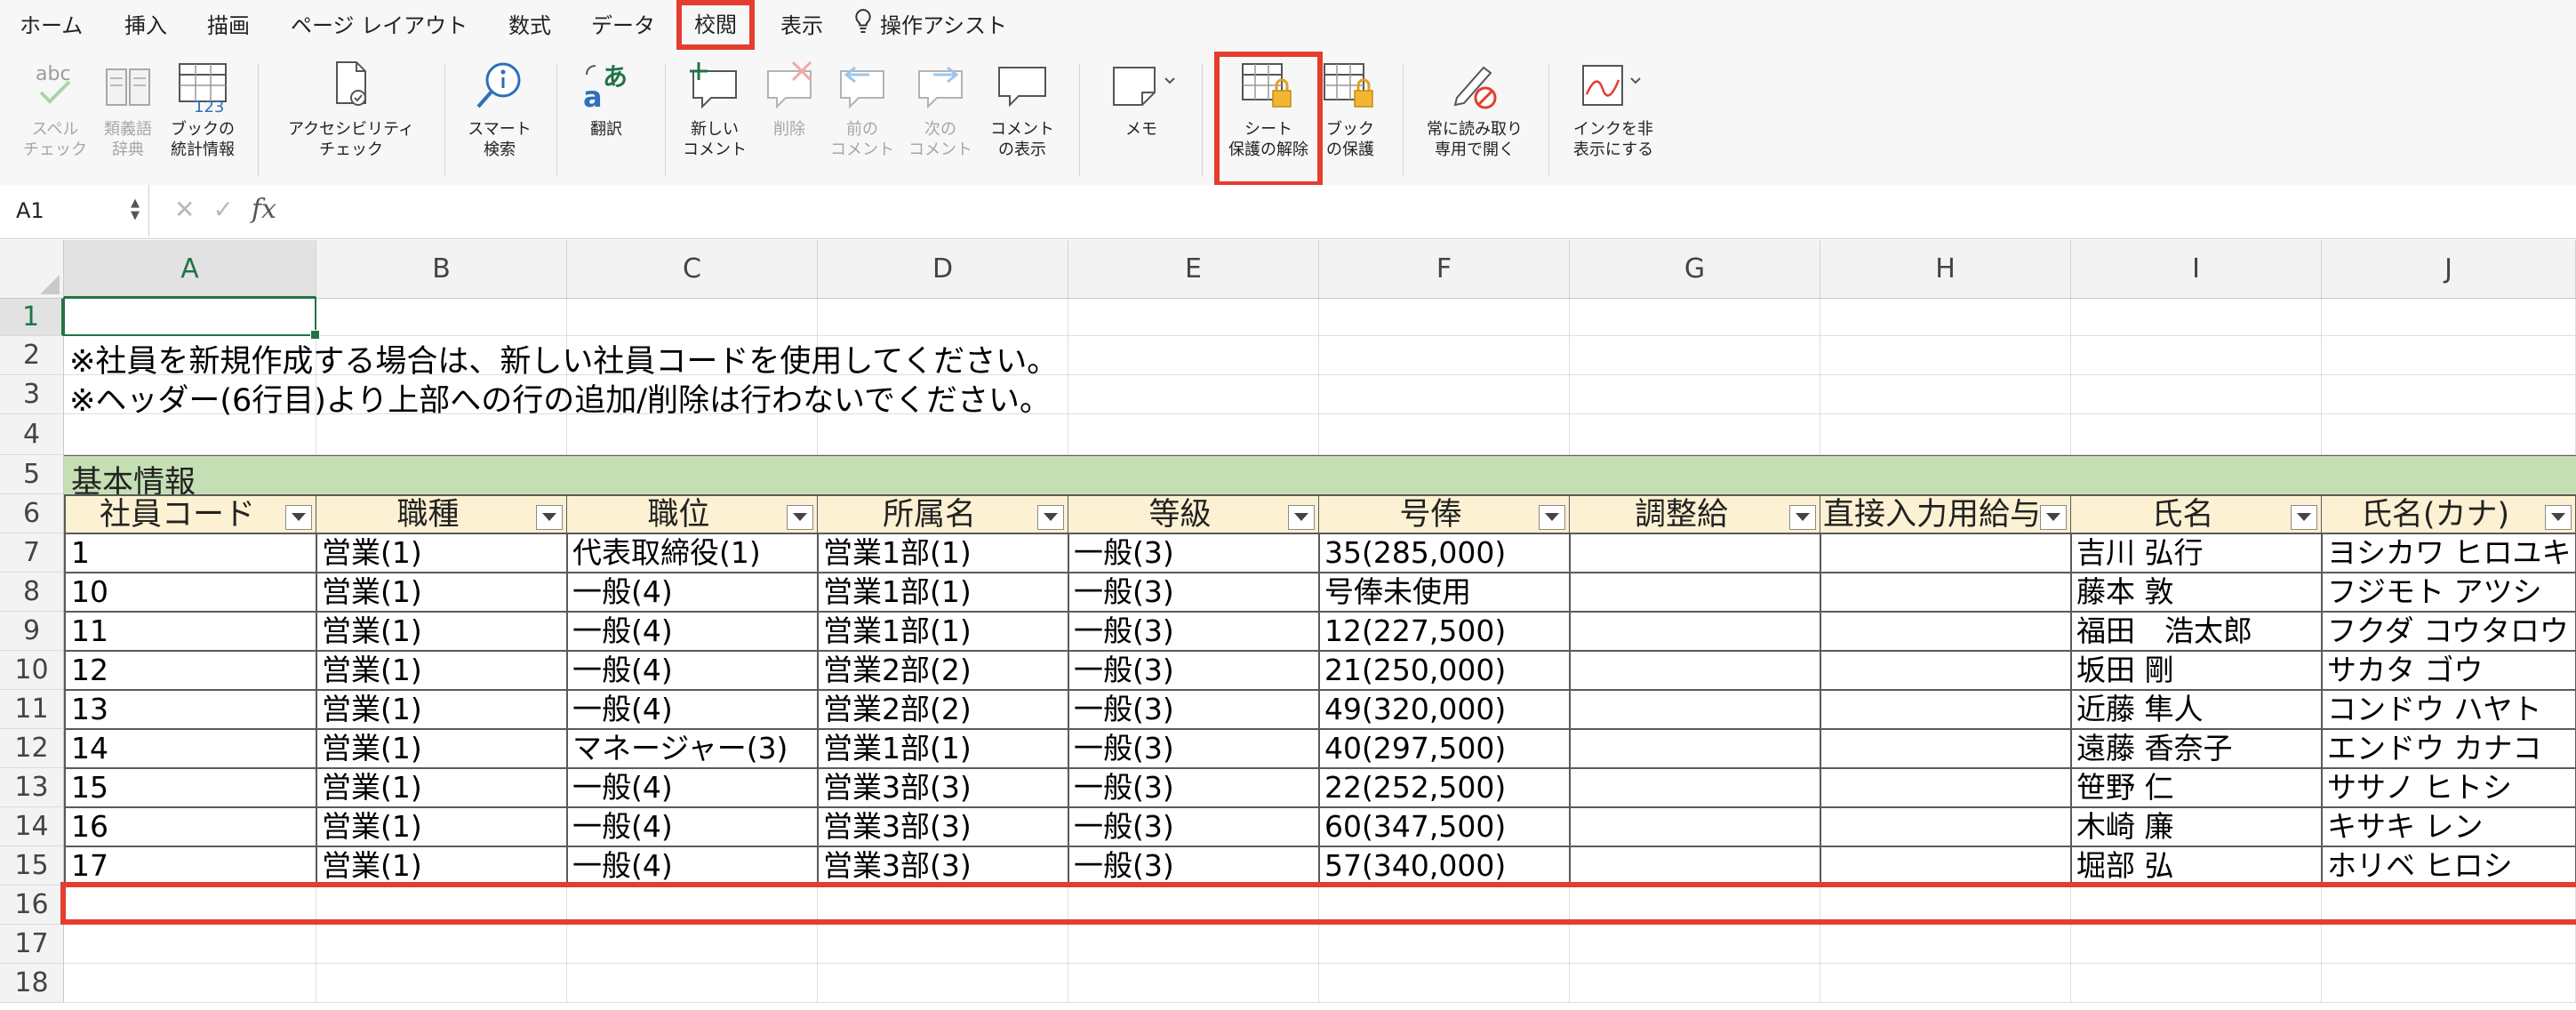 The height and width of the screenshot is (1010, 2576). I want to click on table-cell: 営業1部(1), so click(943, 632).